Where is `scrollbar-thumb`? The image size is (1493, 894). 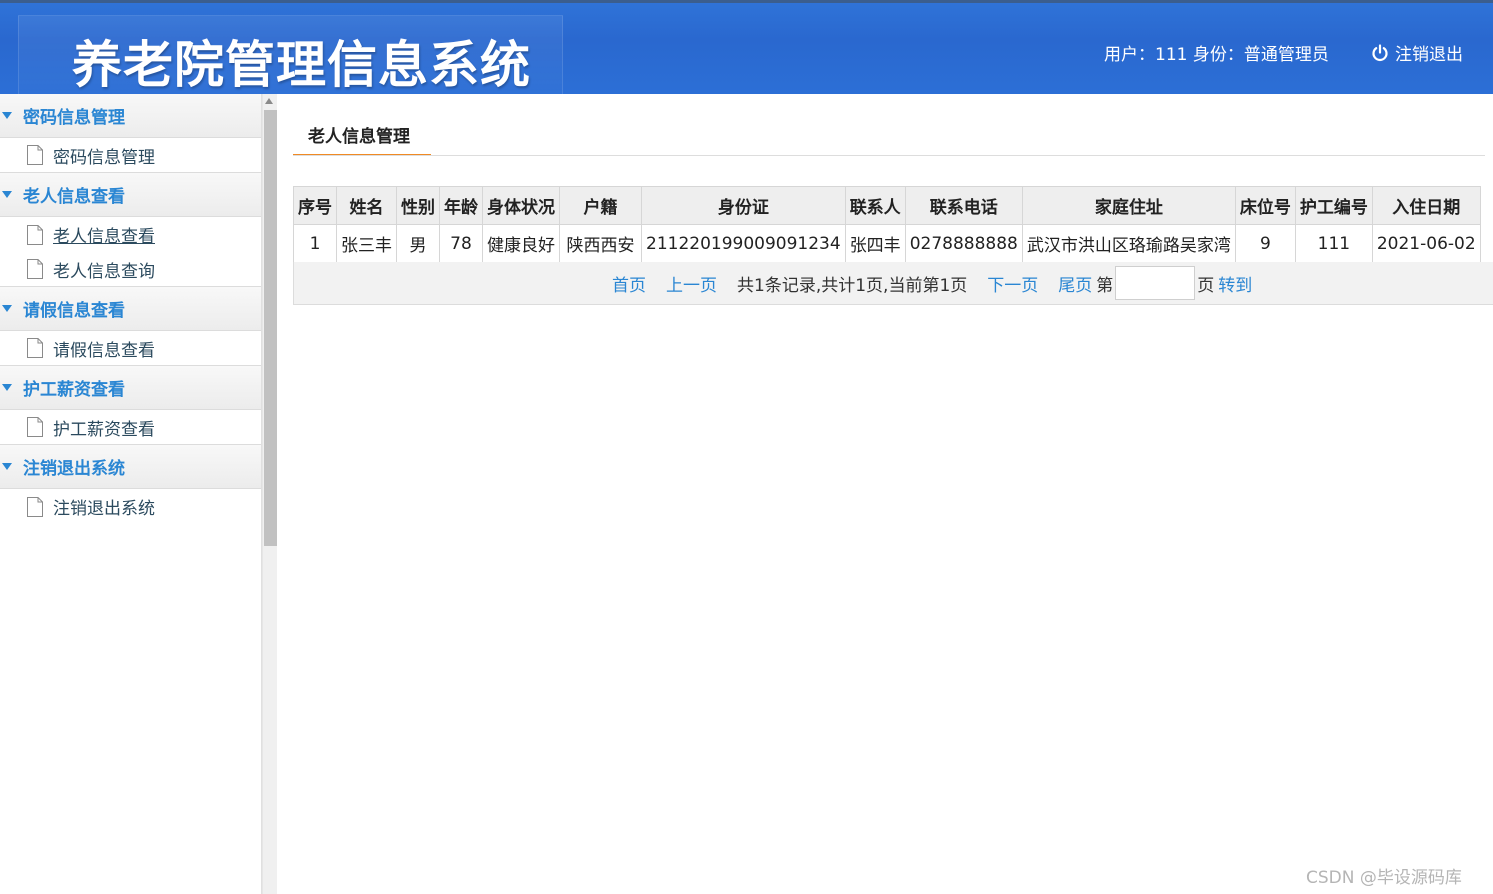
scrollbar-thumb is located at coordinates (270, 328).